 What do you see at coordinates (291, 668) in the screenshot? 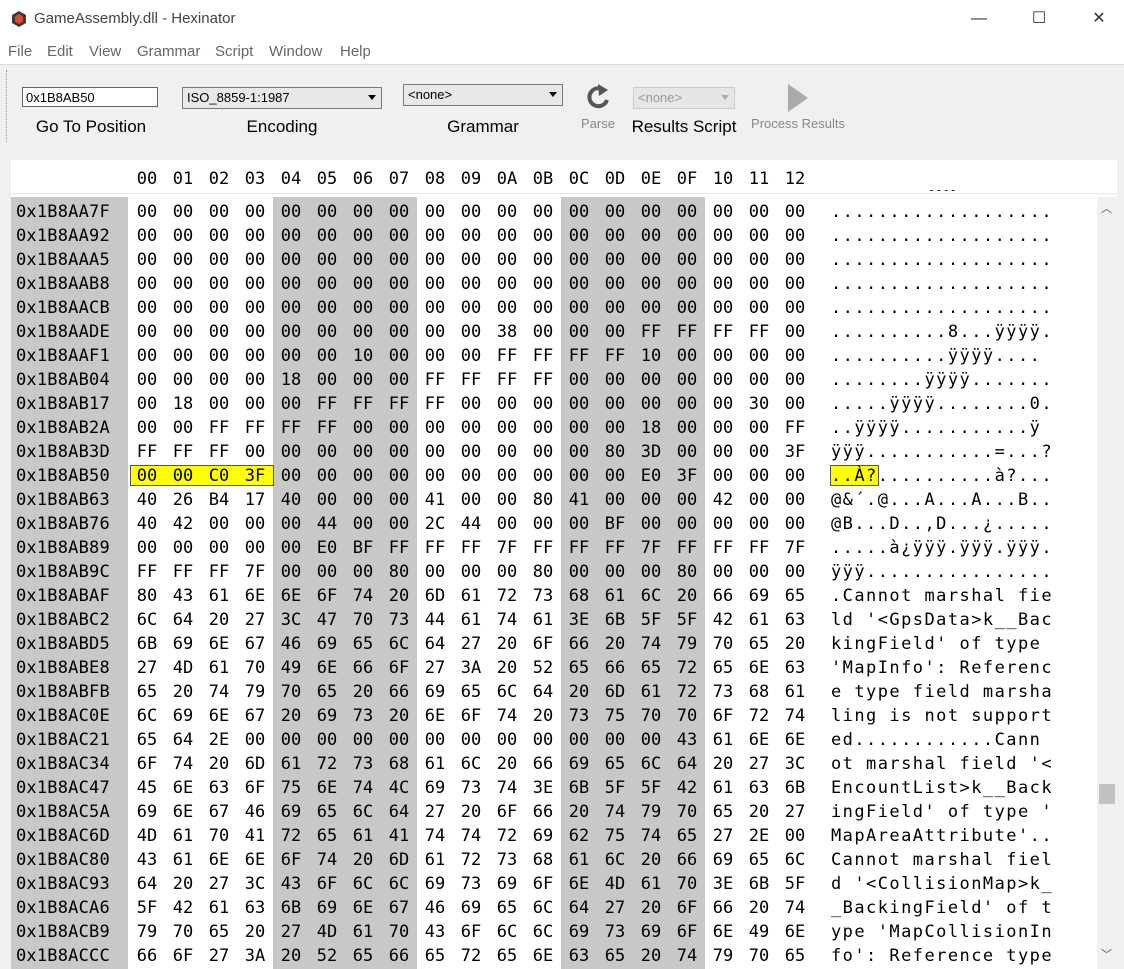
I see `hex-byte: 49` at bounding box center [291, 668].